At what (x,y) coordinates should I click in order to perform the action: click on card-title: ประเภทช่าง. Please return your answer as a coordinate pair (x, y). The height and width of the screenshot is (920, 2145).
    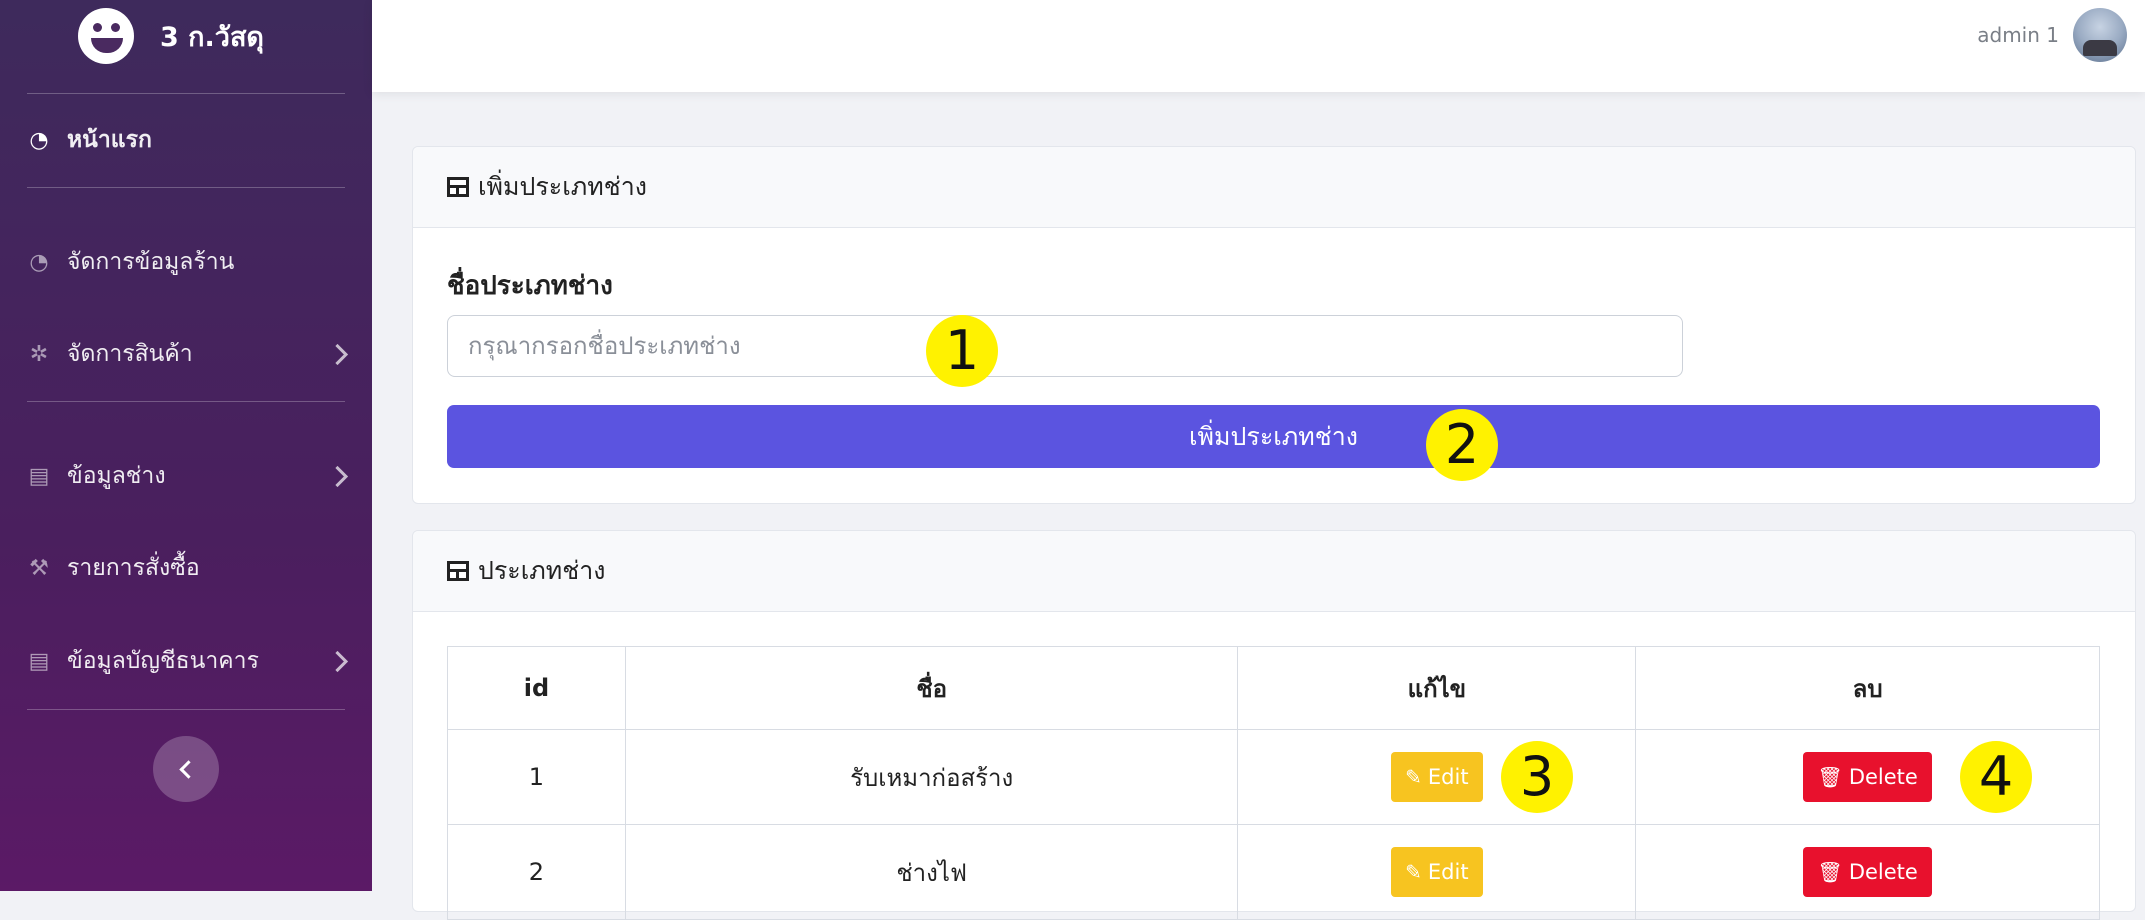
    Looking at the image, I should click on (542, 570).